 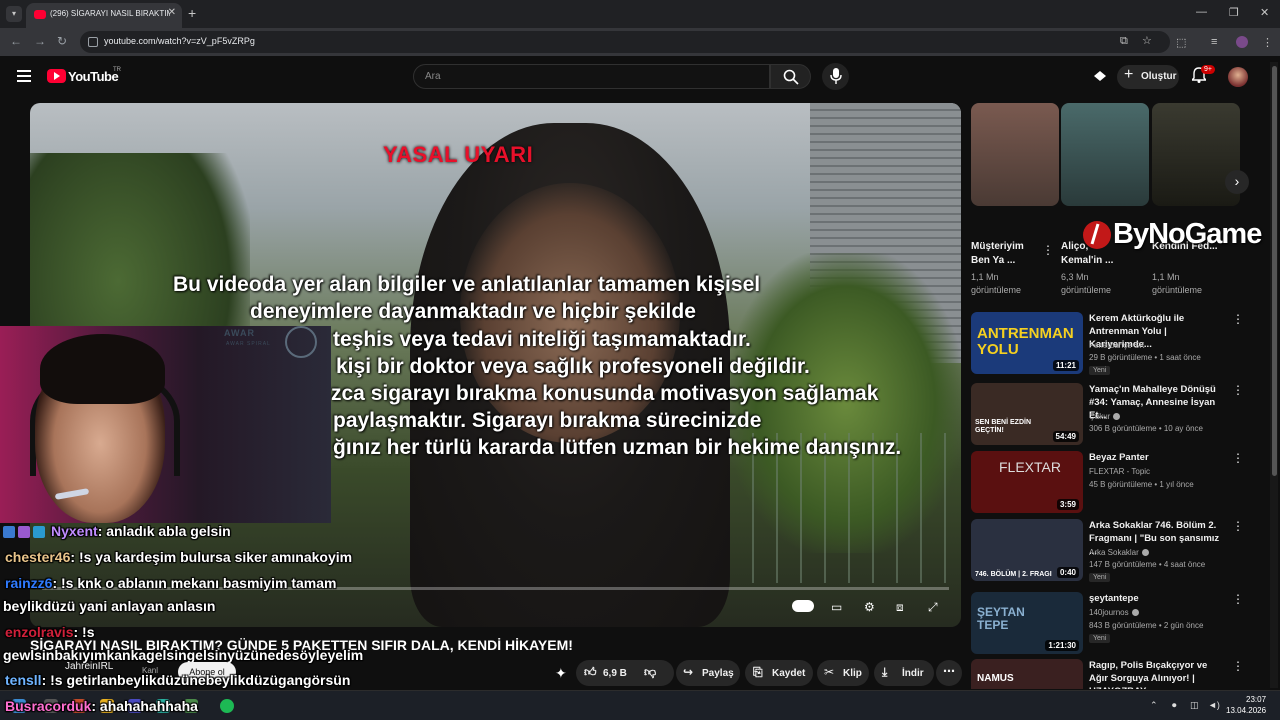 What do you see at coordinates (1246, 705) in the screenshot?
I see `clock: 23:07 13.04.2026` at bounding box center [1246, 705].